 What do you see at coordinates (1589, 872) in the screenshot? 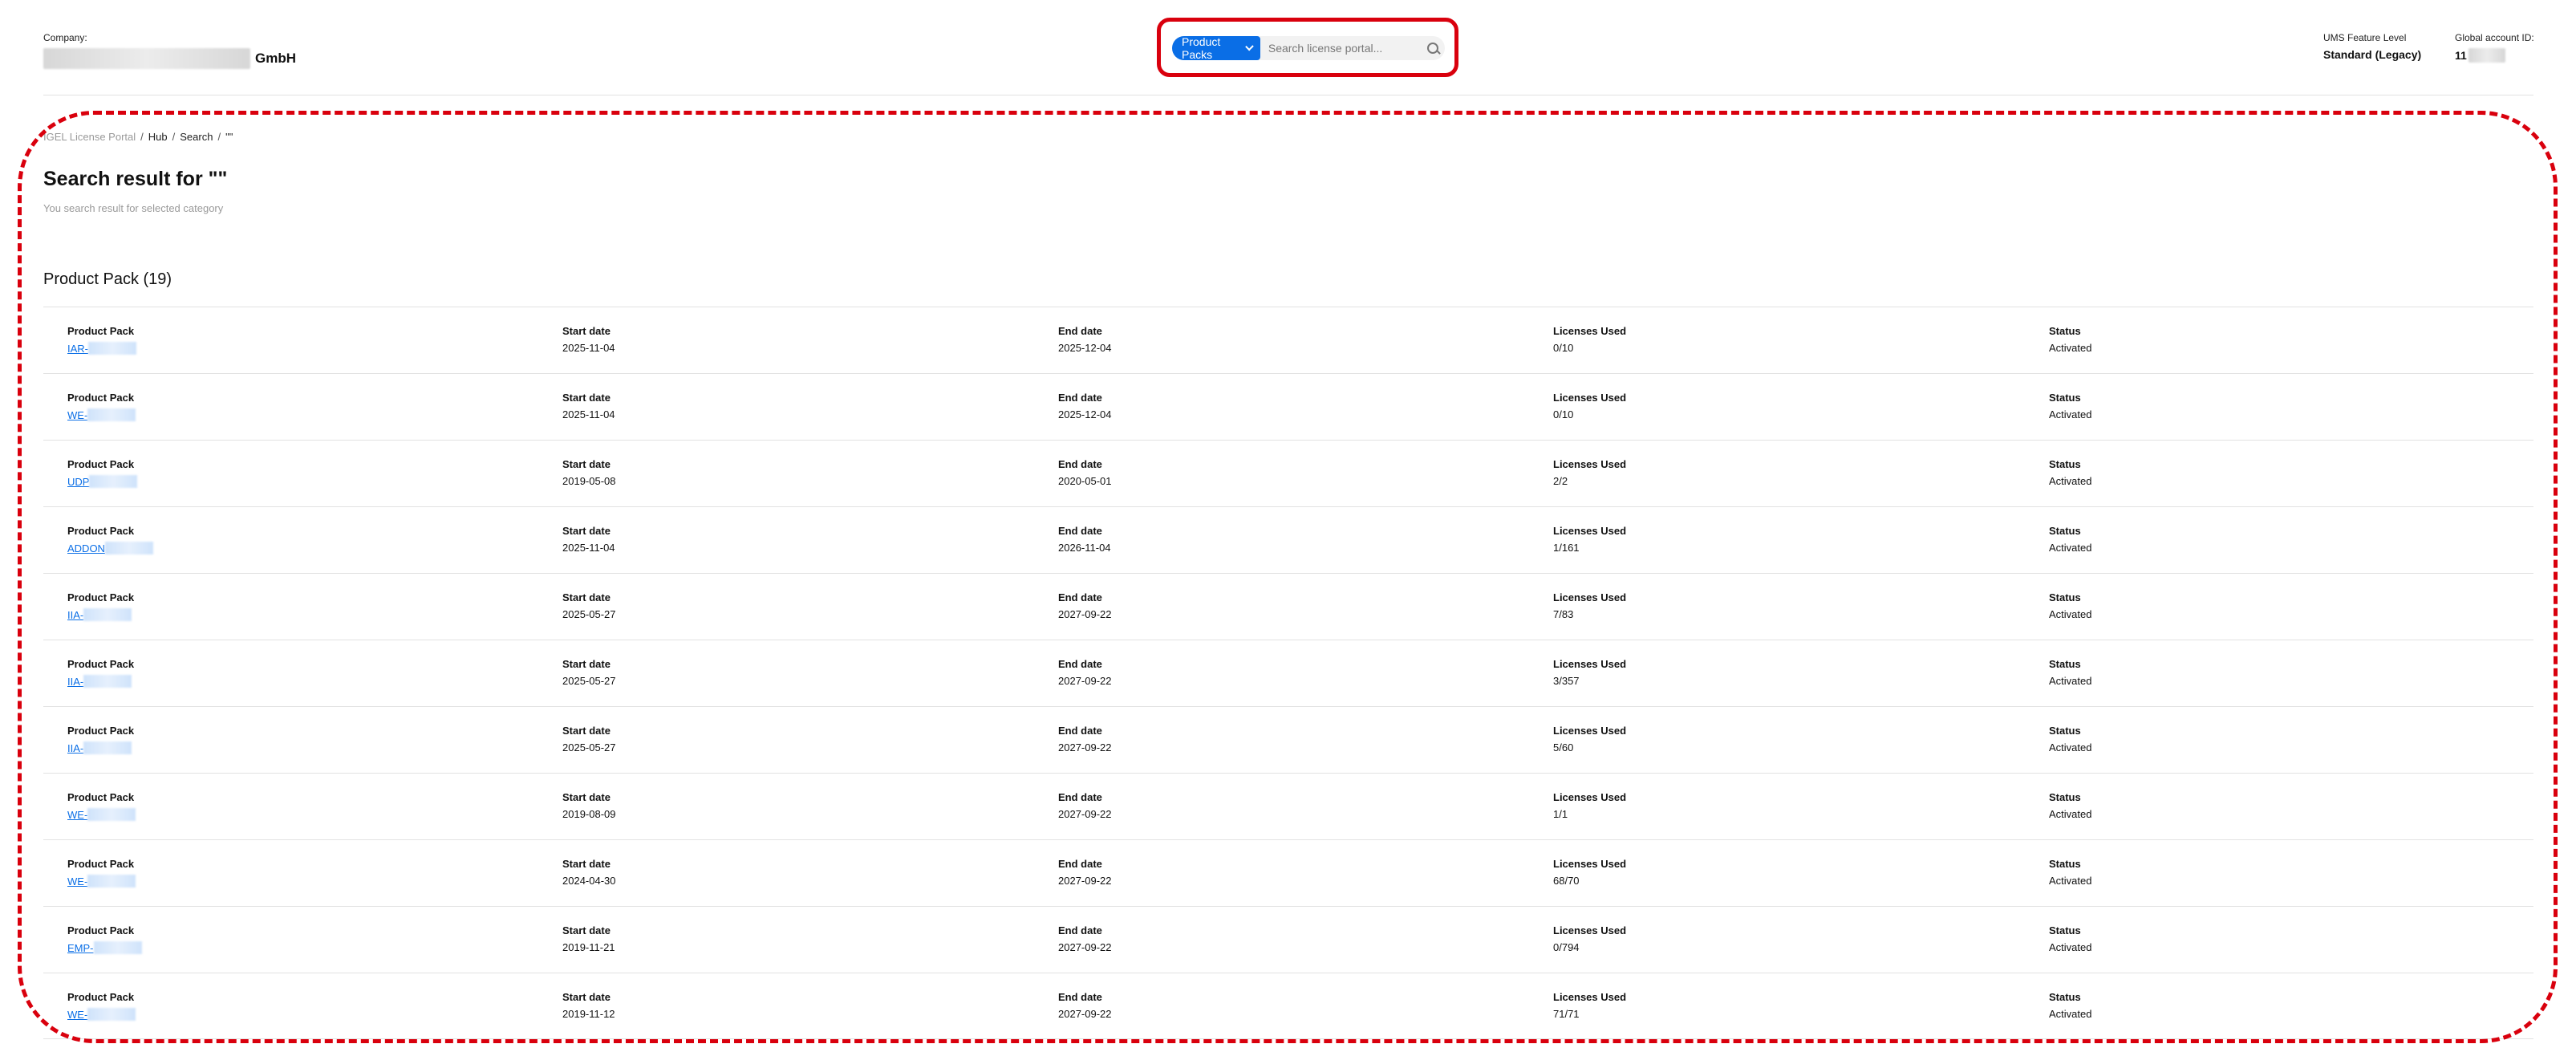
I see `cell-used: Licenses Used 68/70` at bounding box center [1589, 872].